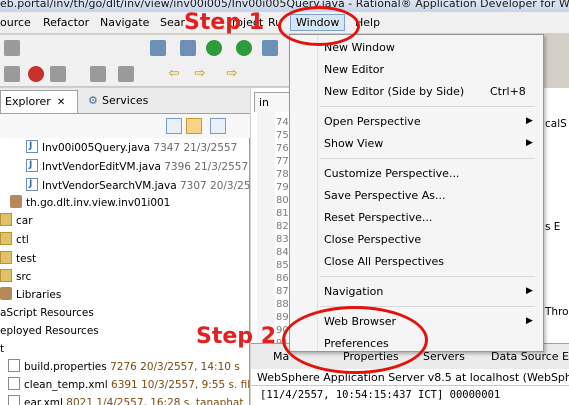 This screenshot has width=569, height=405. Describe the element at coordinates (384, 261) in the screenshot. I see `menu-item-close-all-perspectives: Close All Perspectives` at that location.